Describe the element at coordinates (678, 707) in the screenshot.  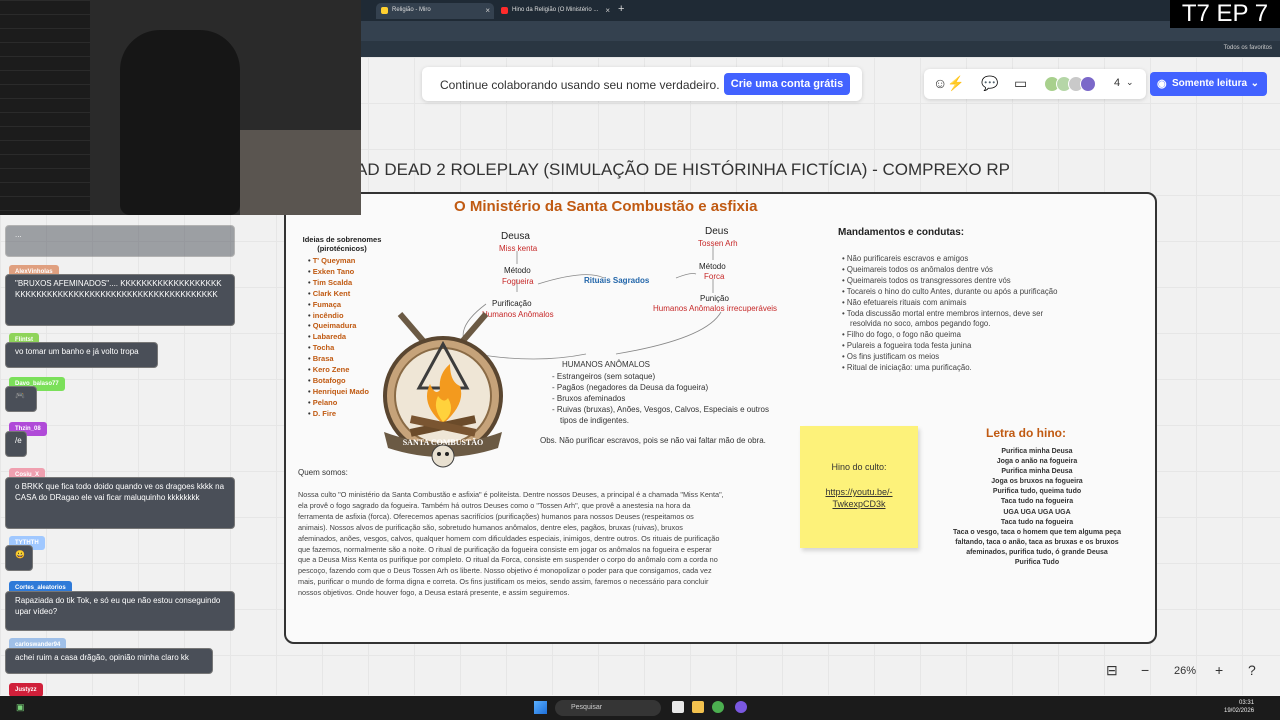
I see `file-explorer-icon` at that location.